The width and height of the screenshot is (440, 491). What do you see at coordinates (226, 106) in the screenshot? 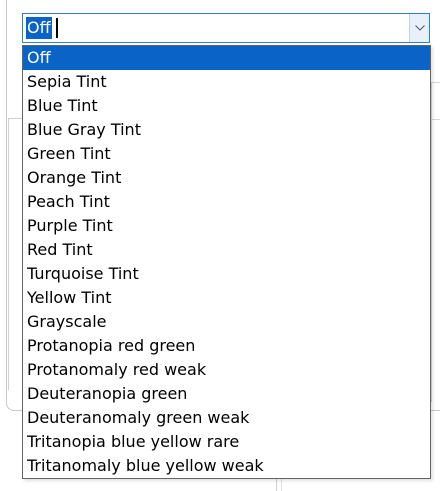
I see `dropdown-option: Blue Tint` at bounding box center [226, 106].